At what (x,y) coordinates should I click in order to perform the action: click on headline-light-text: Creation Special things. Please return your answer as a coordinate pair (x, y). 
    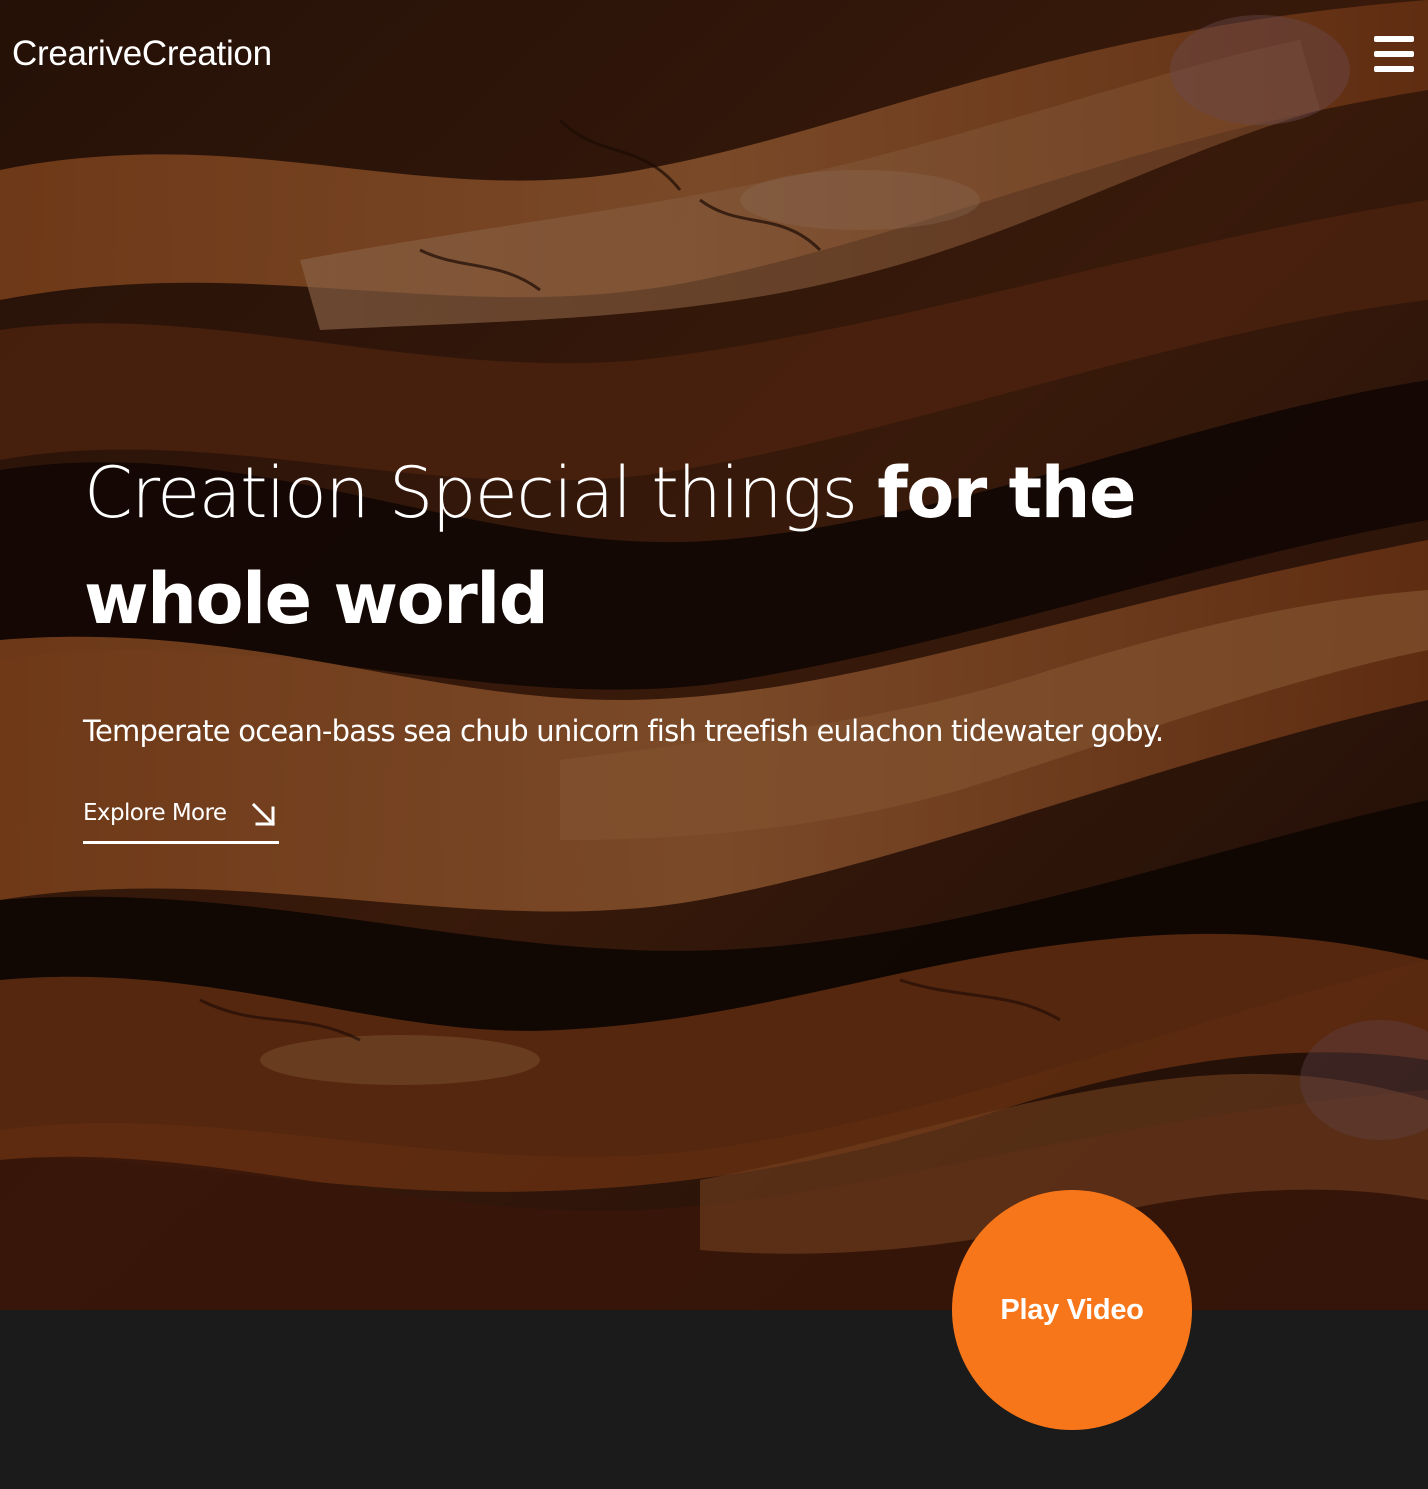
    Looking at the image, I should click on (481, 493).